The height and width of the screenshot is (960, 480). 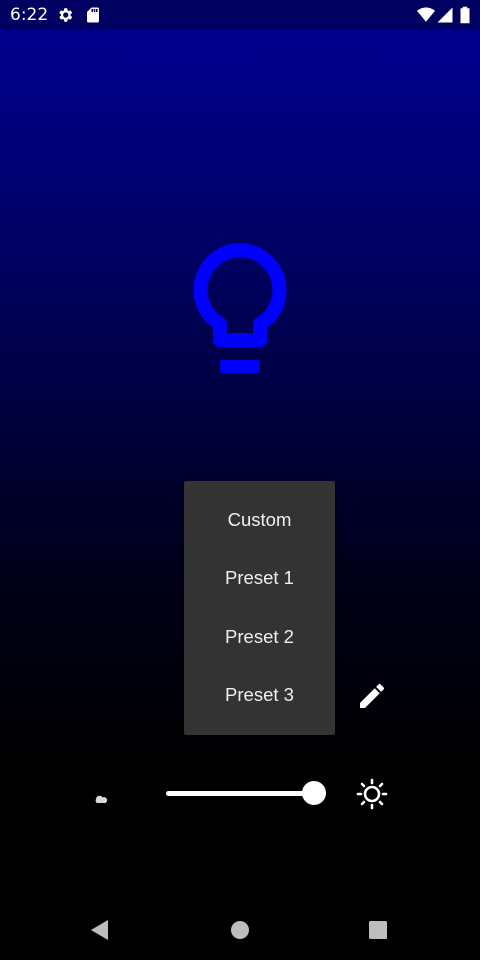 I want to click on sd-card-icon, so click(x=93, y=15).